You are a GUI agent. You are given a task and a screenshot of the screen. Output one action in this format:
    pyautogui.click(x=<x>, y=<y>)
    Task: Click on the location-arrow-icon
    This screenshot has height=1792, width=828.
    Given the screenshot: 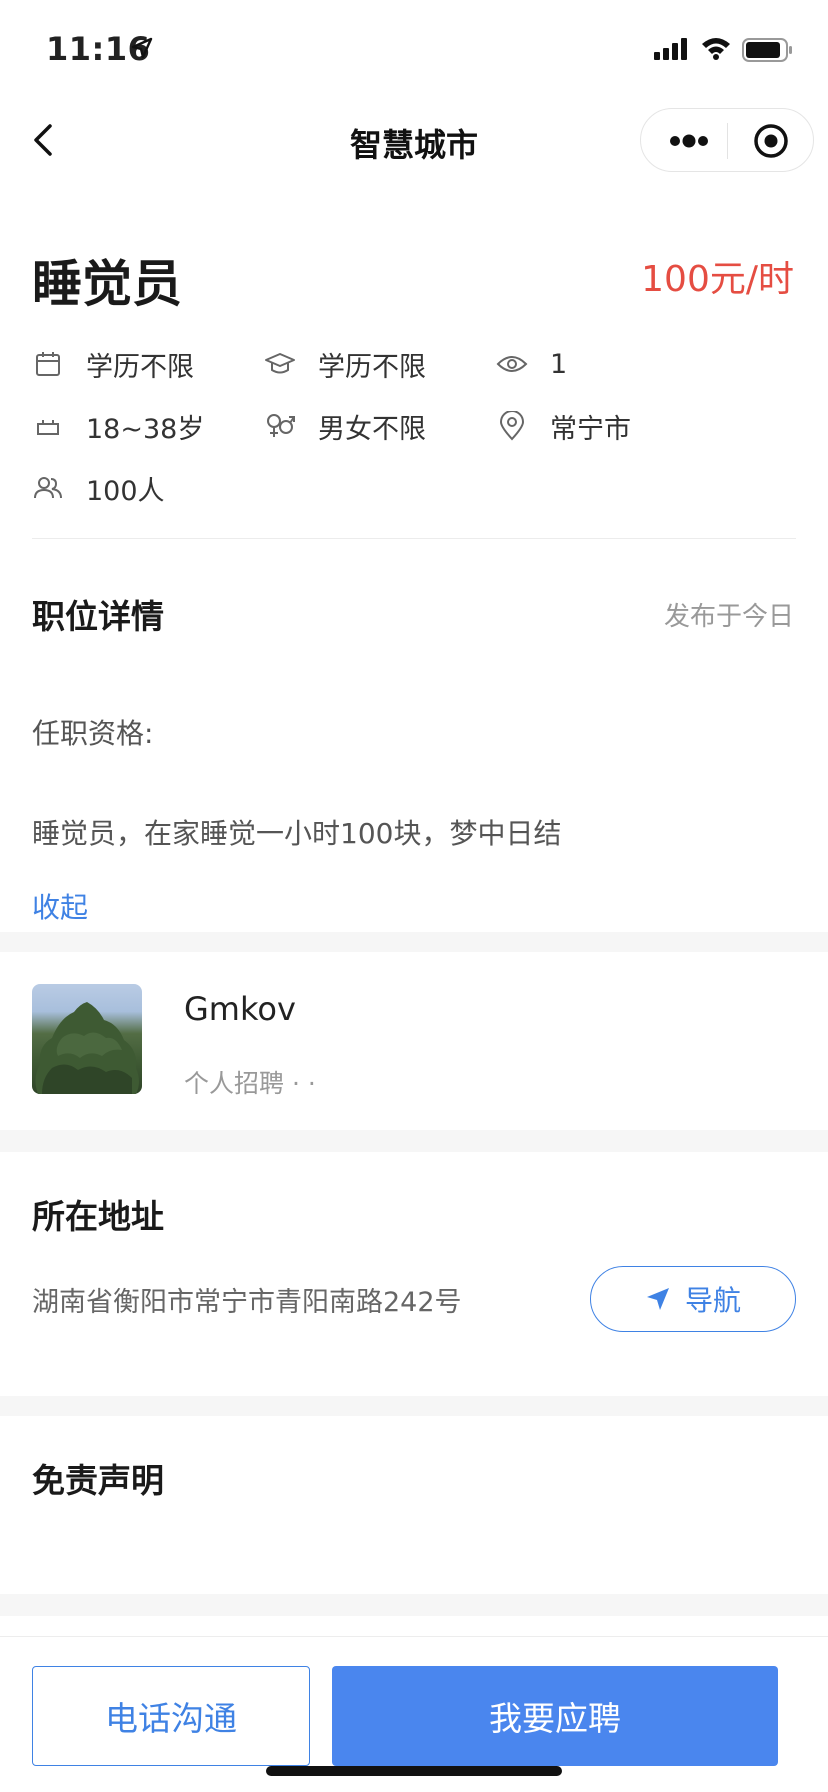 What is the action you would take?
    pyautogui.click(x=142, y=48)
    